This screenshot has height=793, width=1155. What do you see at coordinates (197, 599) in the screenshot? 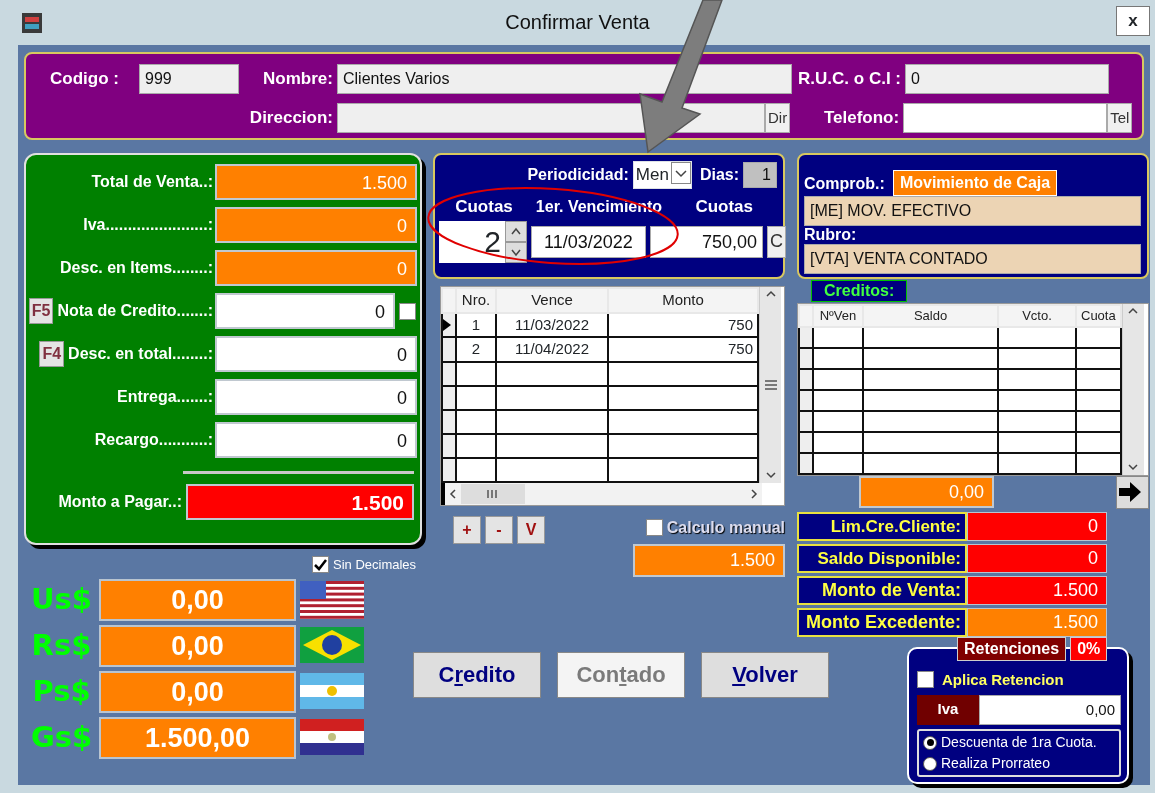
I see `amount-field: 0,00` at bounding box center [197, 599].